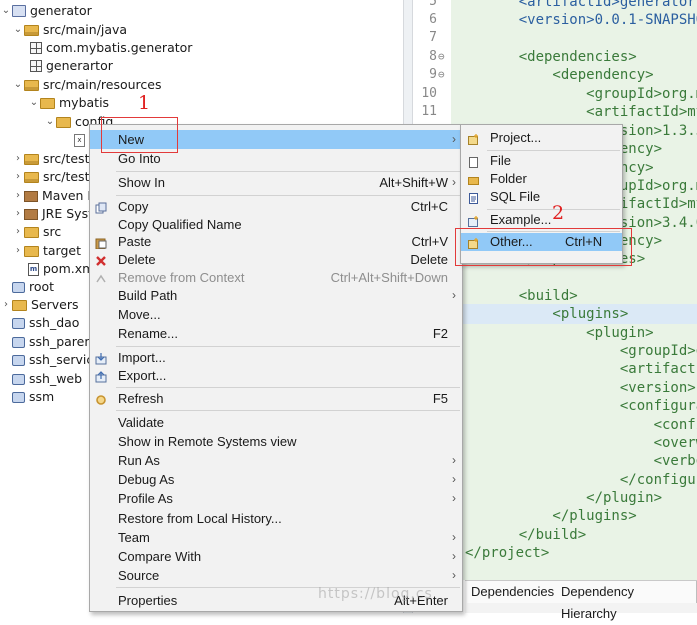 The height and width of the screenshot is (625, 697). Describe the element at coordinates (56, 360) in the screenshot. I see `tree-item-ssh-service: ssh_service` at that location.